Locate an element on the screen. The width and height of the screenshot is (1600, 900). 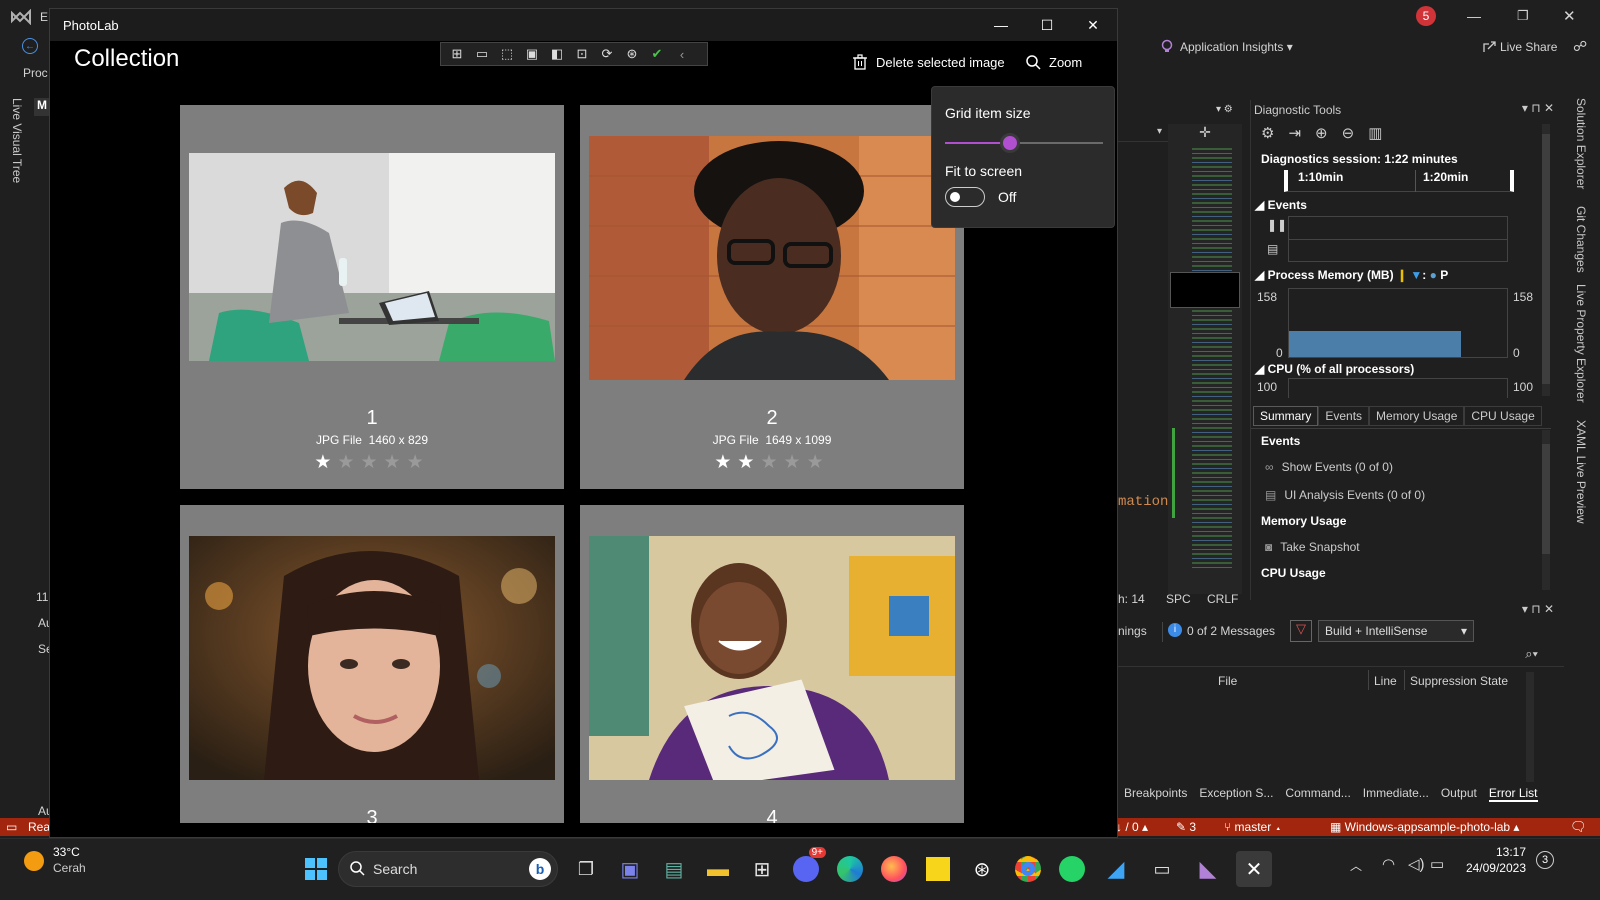
discord-icon: 9+ is located at coordinates (807, 867).